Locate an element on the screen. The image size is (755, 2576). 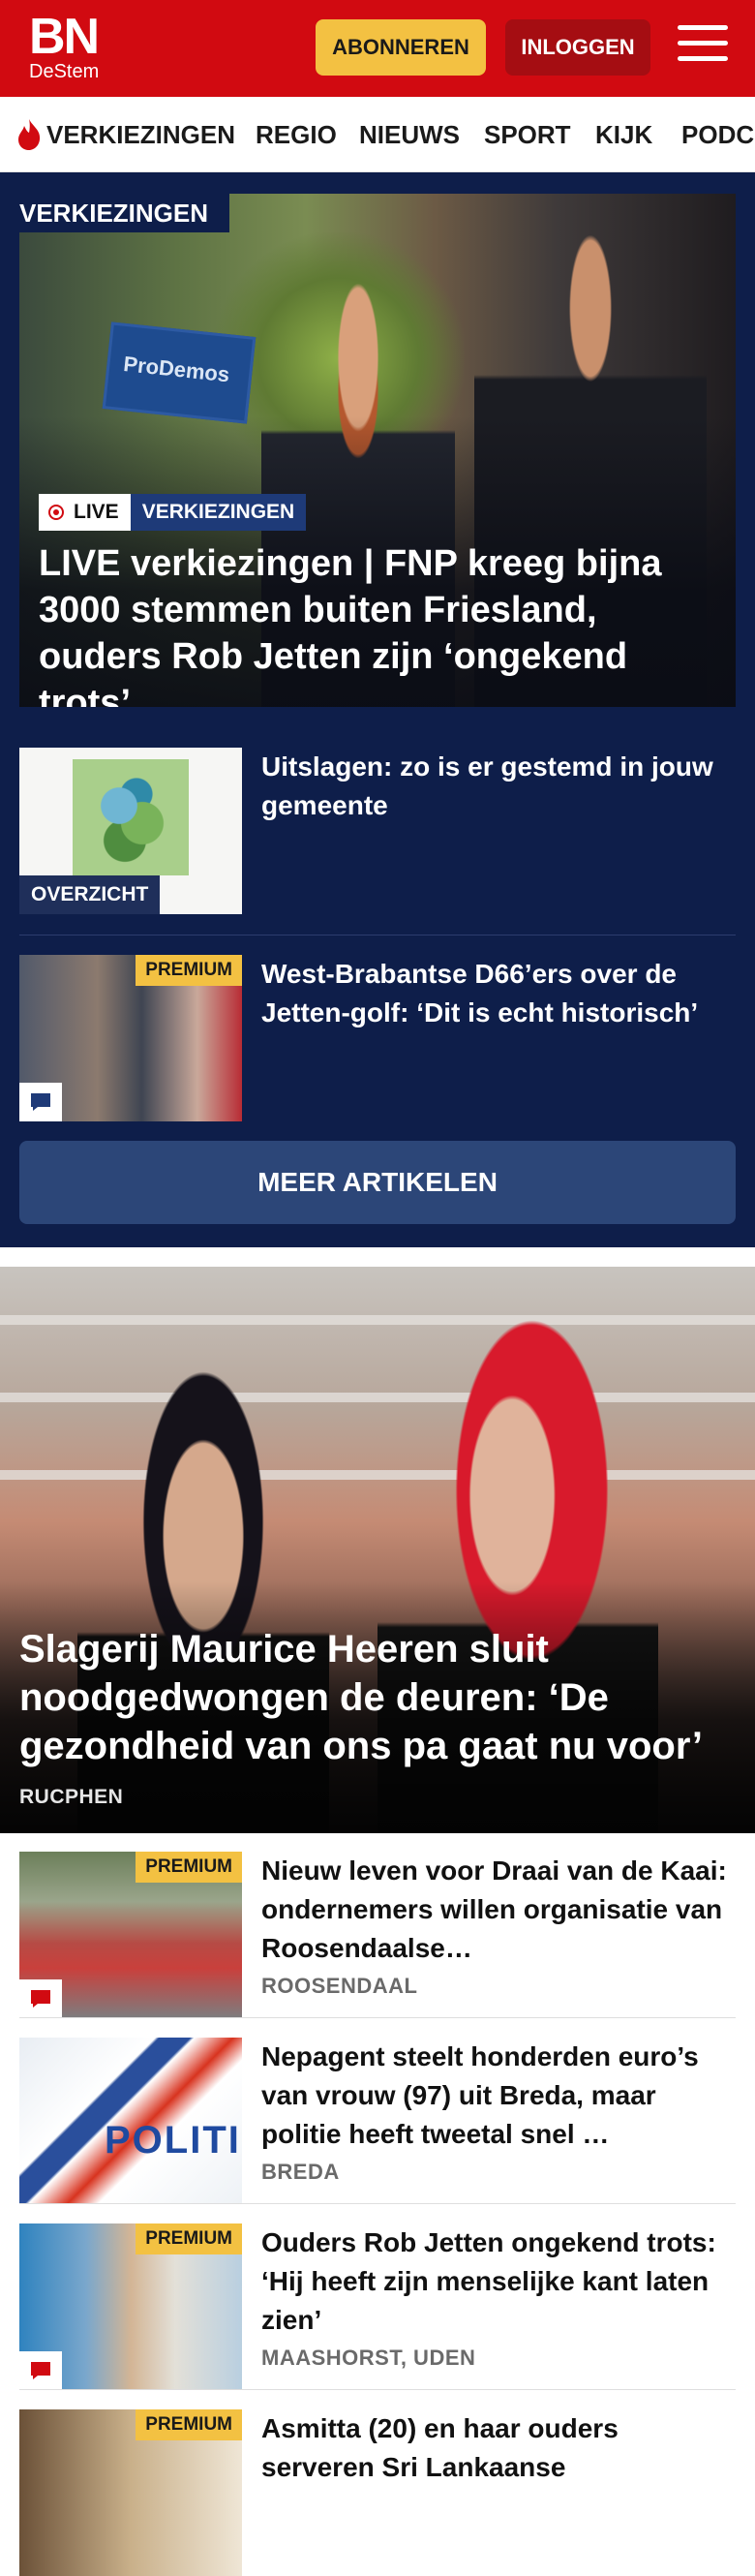
overview-badge: OVERZICHT is located at coordinates (90, 894).